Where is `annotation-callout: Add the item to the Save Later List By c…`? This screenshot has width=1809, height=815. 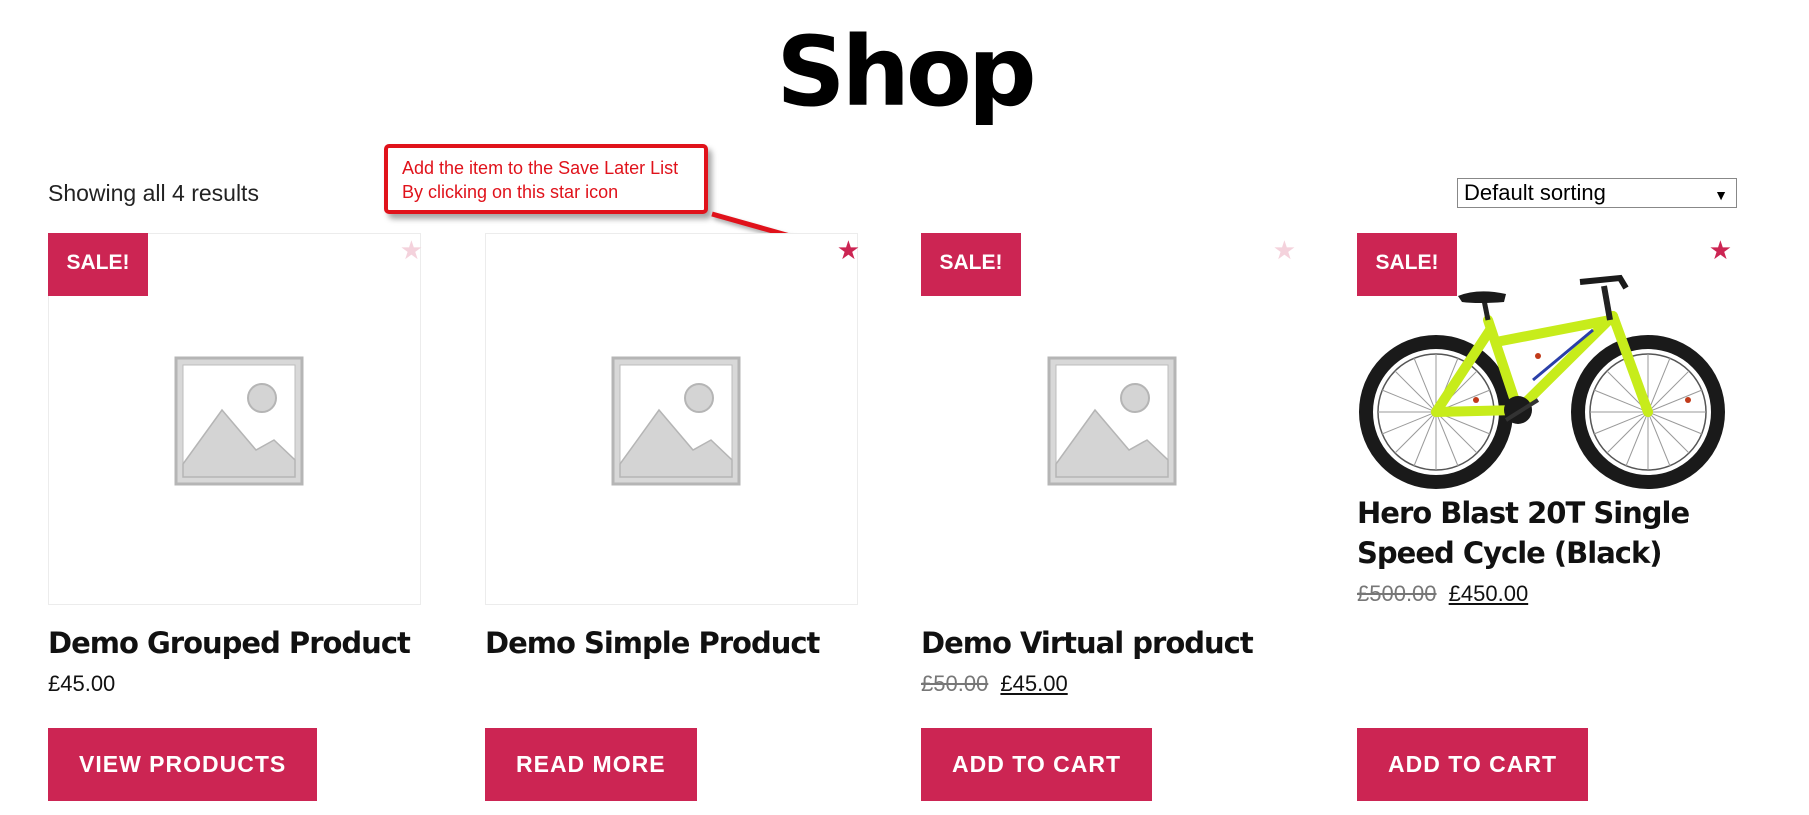
annotation-callout: Add the item to the Save Later List By c… is located at coordinates (546, 179).